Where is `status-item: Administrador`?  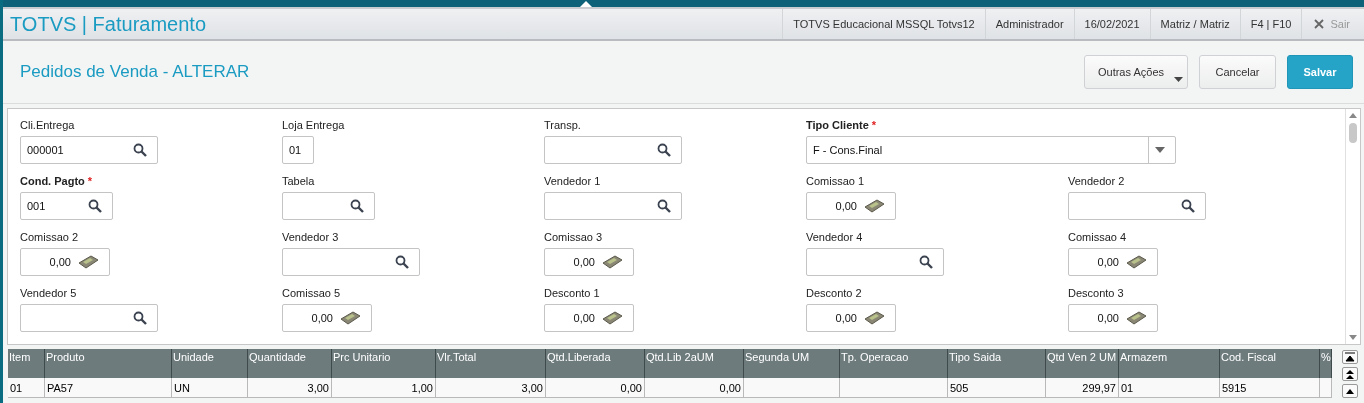
status-item: Administrador is located at coordinates (1029, 24).